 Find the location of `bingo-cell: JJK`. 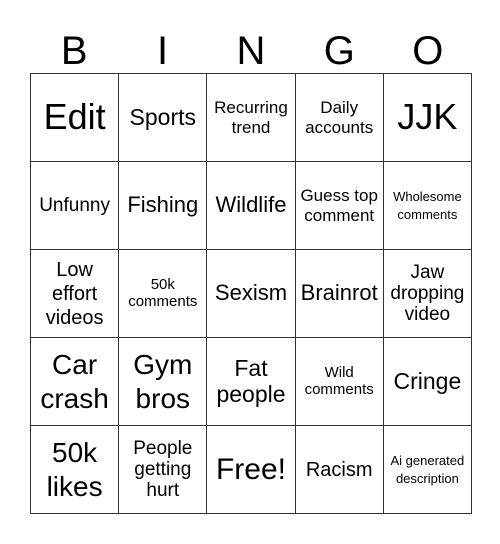

bingo-cell: JJK is located at coordinates (427, 118).